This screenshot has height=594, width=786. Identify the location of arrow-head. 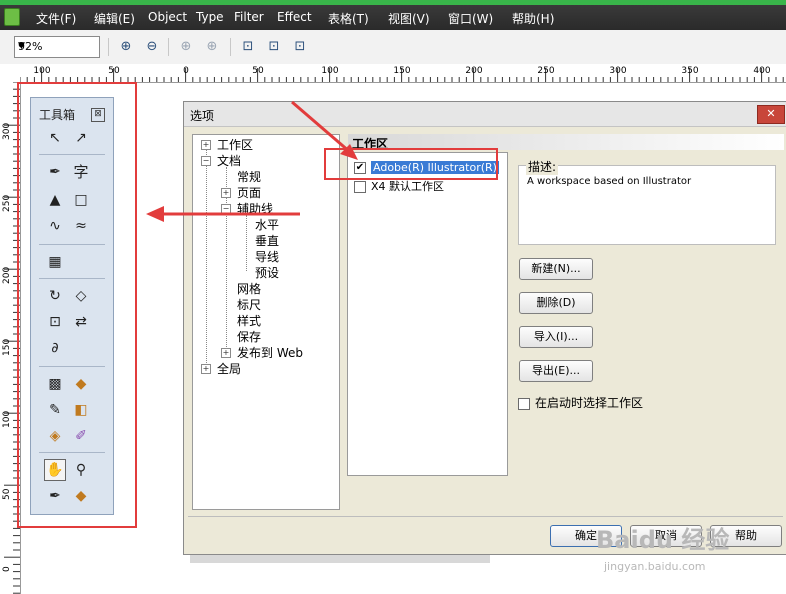
(155, 214).